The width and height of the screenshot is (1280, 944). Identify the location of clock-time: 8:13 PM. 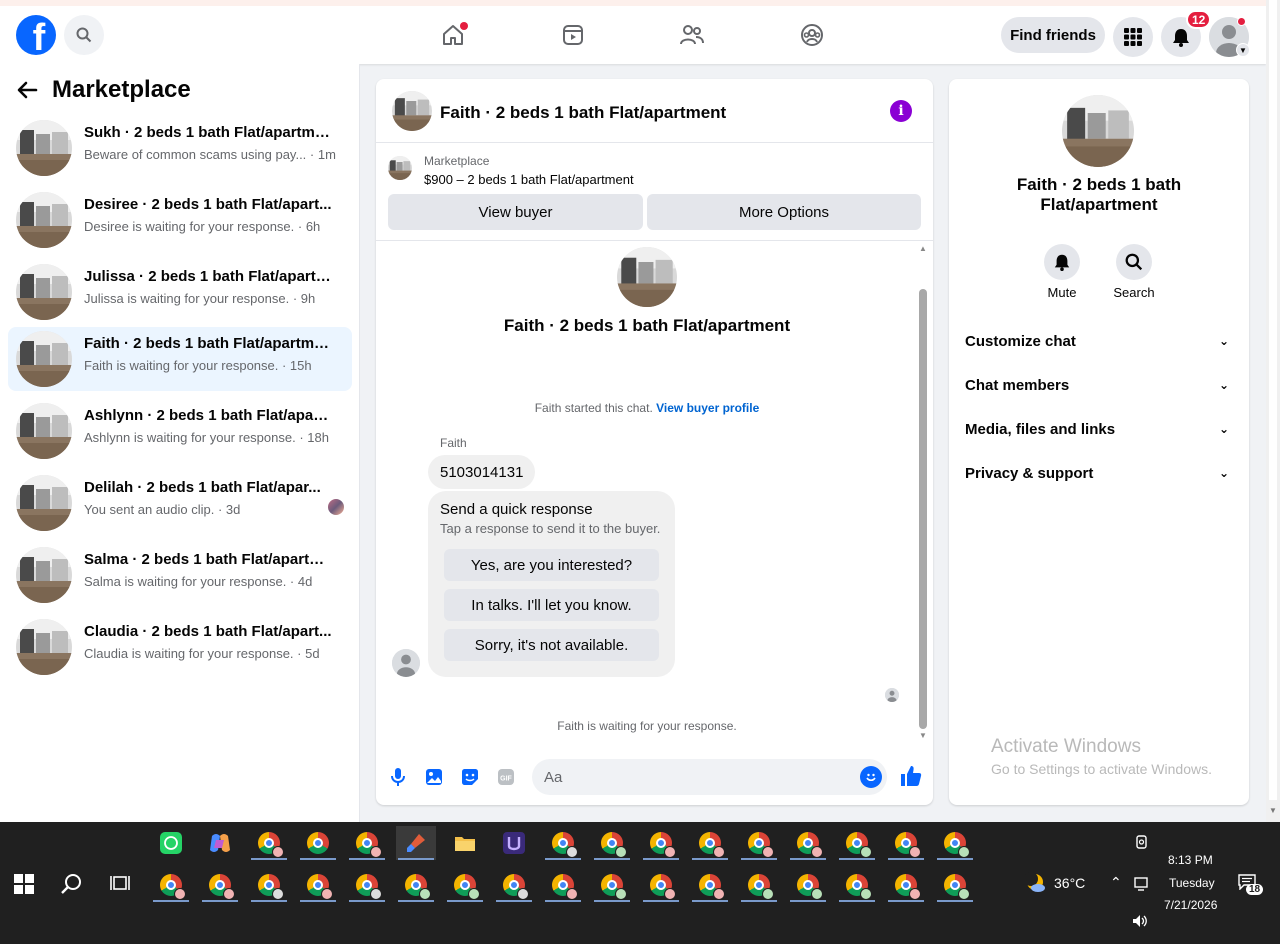
(1190, 860).